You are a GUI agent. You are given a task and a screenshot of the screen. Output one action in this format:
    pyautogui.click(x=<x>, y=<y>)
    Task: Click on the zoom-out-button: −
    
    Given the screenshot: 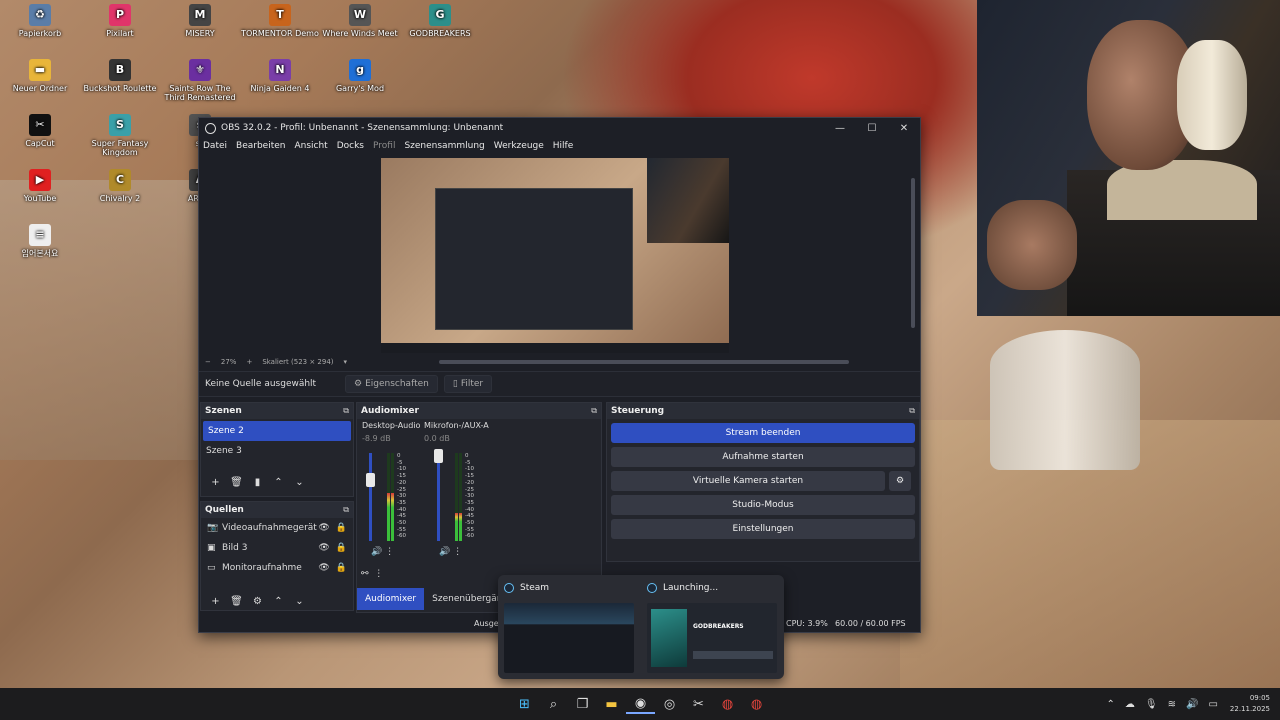 What is the action you would take?
    pyautogui.click(x=208, y=362)
    